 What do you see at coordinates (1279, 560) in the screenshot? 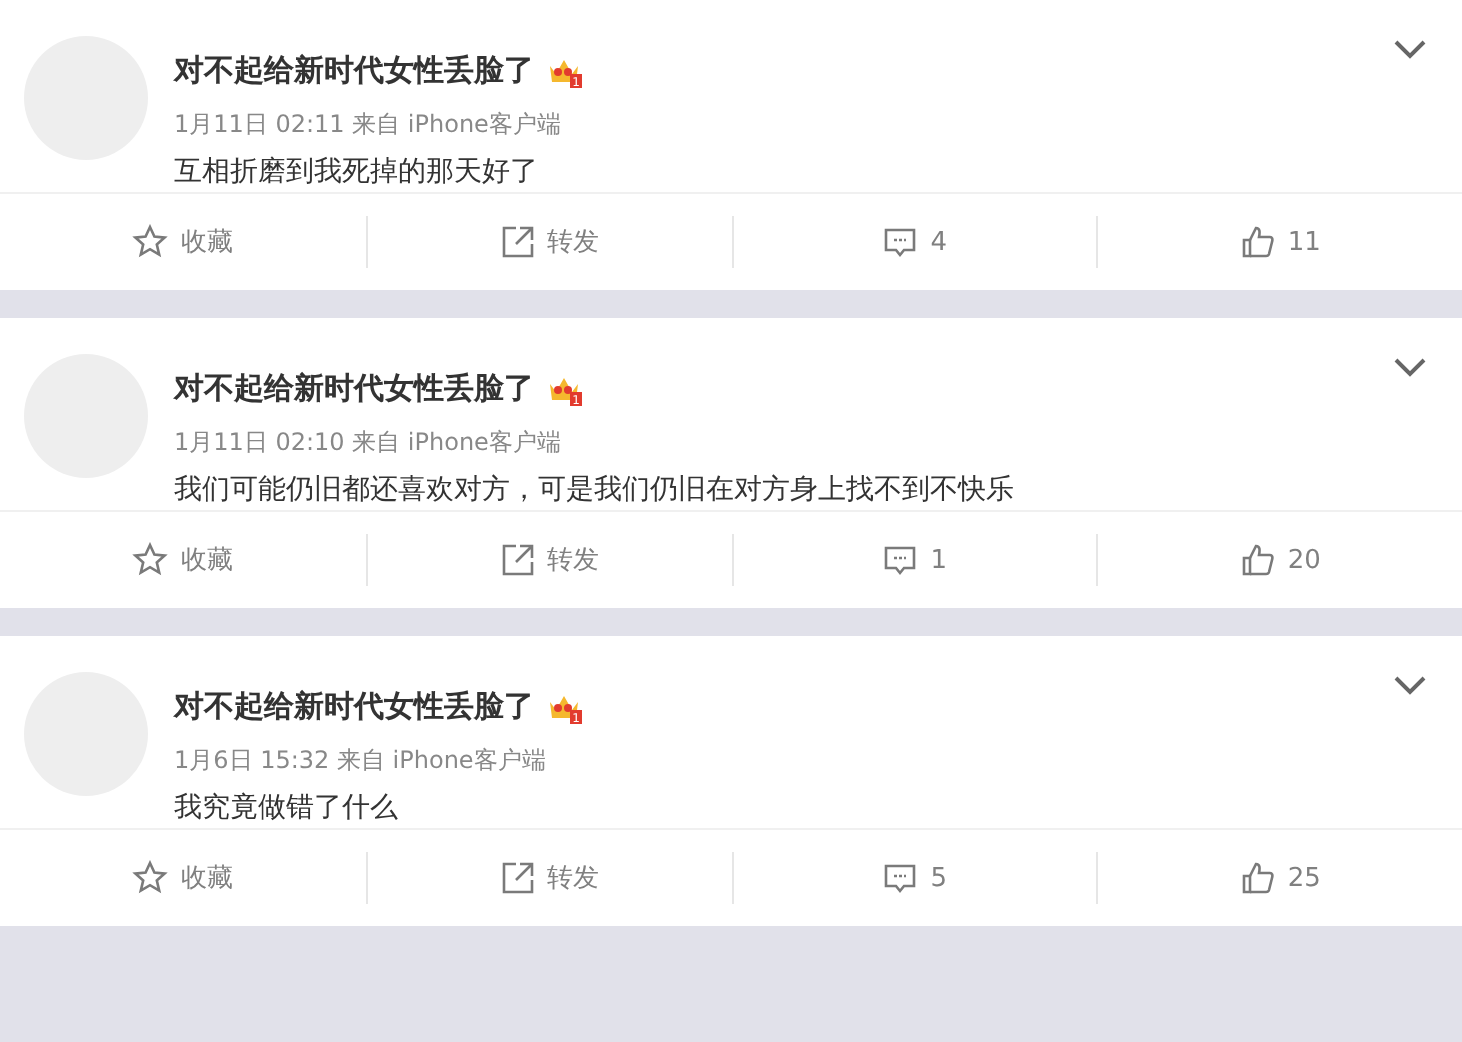
I see `like-button: 20` at bounding box center [1279, 560].